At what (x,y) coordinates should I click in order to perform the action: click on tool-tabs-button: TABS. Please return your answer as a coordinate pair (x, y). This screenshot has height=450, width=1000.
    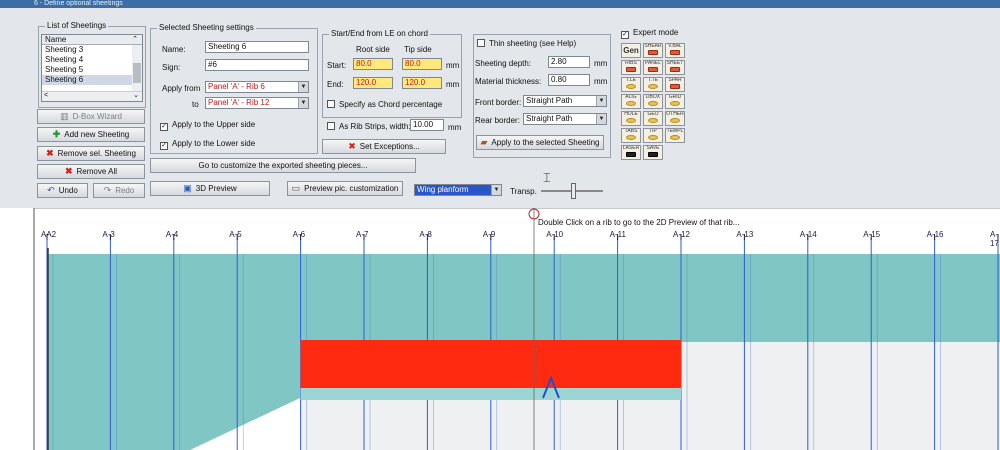
    Looking at the image, I should click on (631, 135).